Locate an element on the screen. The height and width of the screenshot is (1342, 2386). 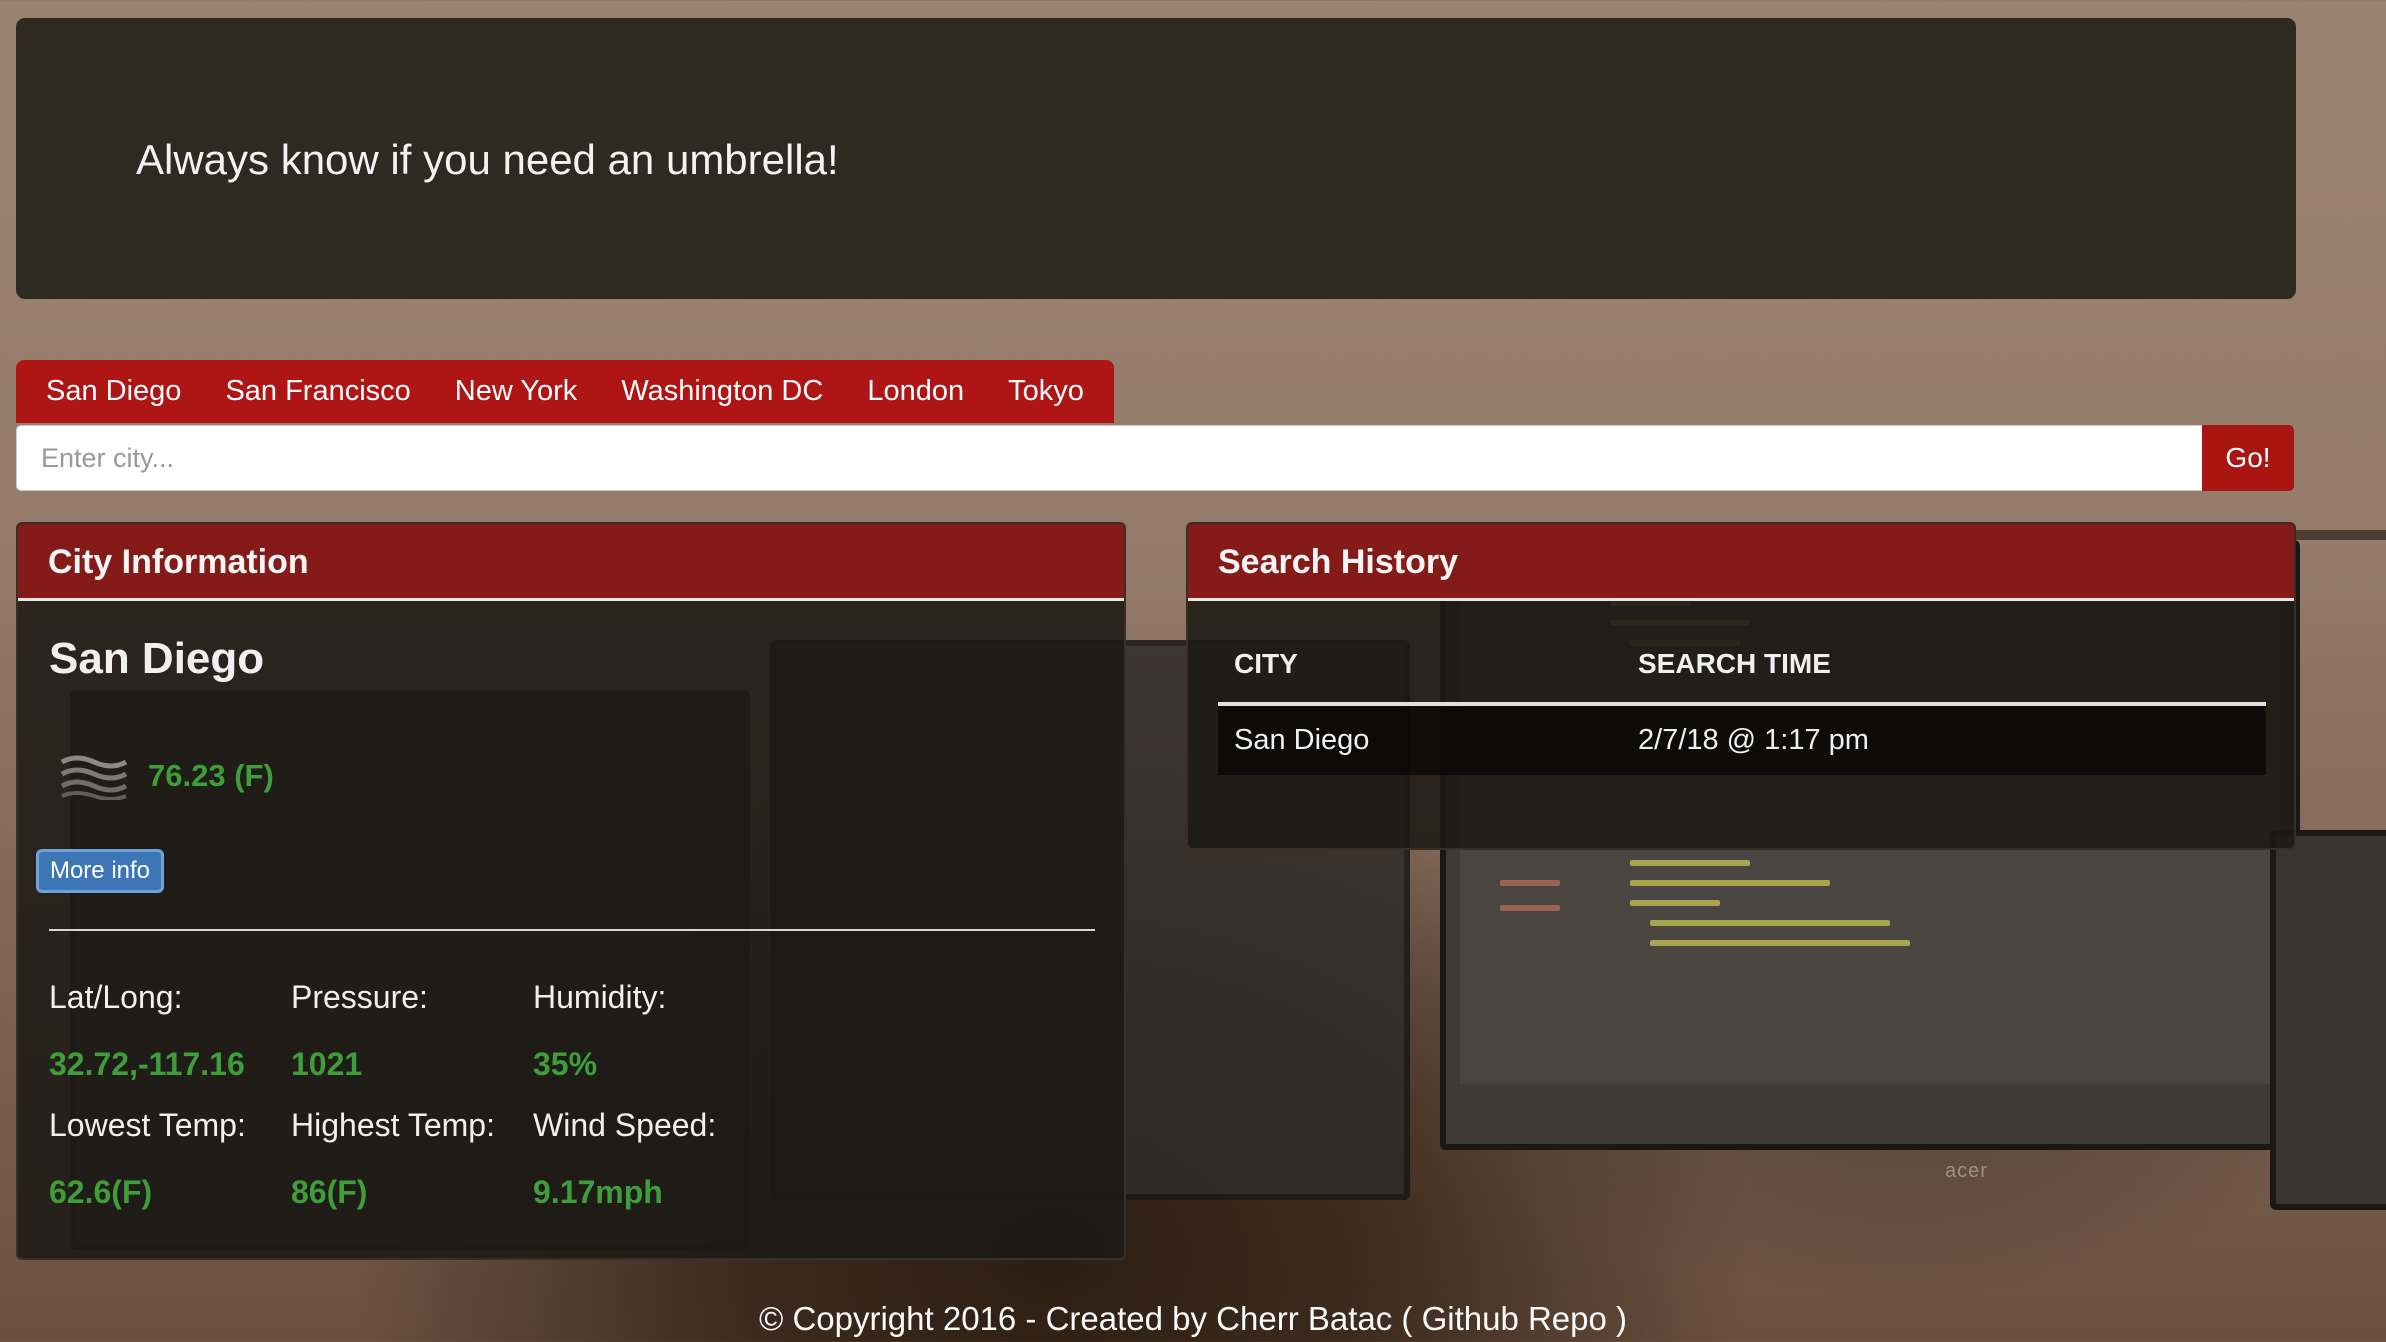
stat-label: Lowest Temp: is located at coordinates (147, 1125).